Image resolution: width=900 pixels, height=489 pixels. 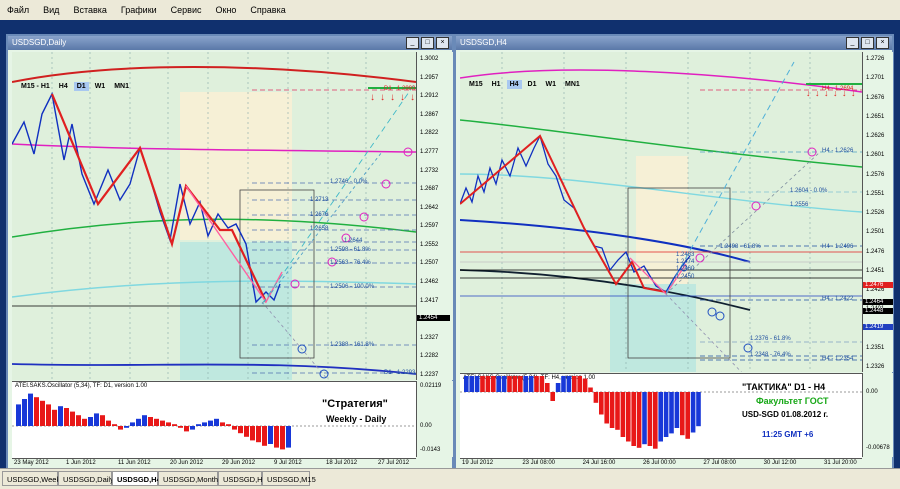 What do you see at coordinates (18, 10) in the screenshot?
I see `menu-item: Файл` at bounding box center [18, 10].